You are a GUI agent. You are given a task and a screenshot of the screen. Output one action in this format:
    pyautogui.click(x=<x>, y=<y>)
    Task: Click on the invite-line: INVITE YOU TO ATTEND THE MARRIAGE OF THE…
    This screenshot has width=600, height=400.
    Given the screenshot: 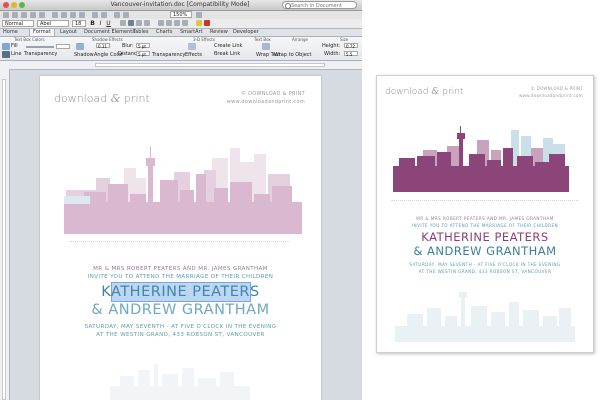 What is the action you would take?
    pyautogui.click(x=180, y=277)
    